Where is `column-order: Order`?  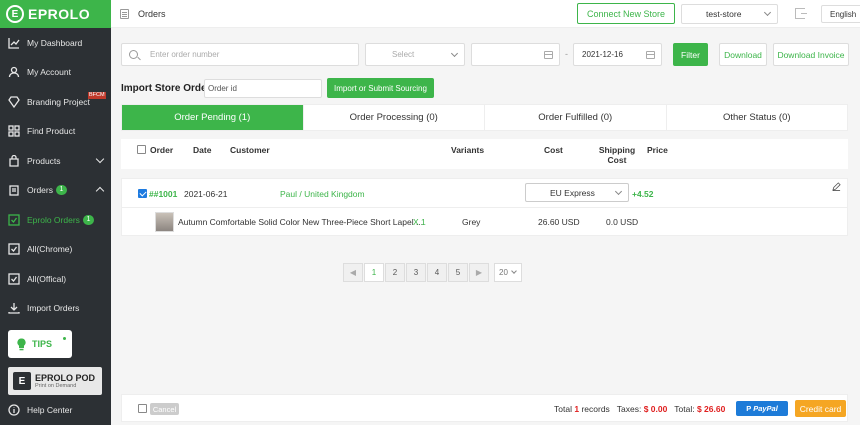
column-order: Order is located at coordinates (162, 150).